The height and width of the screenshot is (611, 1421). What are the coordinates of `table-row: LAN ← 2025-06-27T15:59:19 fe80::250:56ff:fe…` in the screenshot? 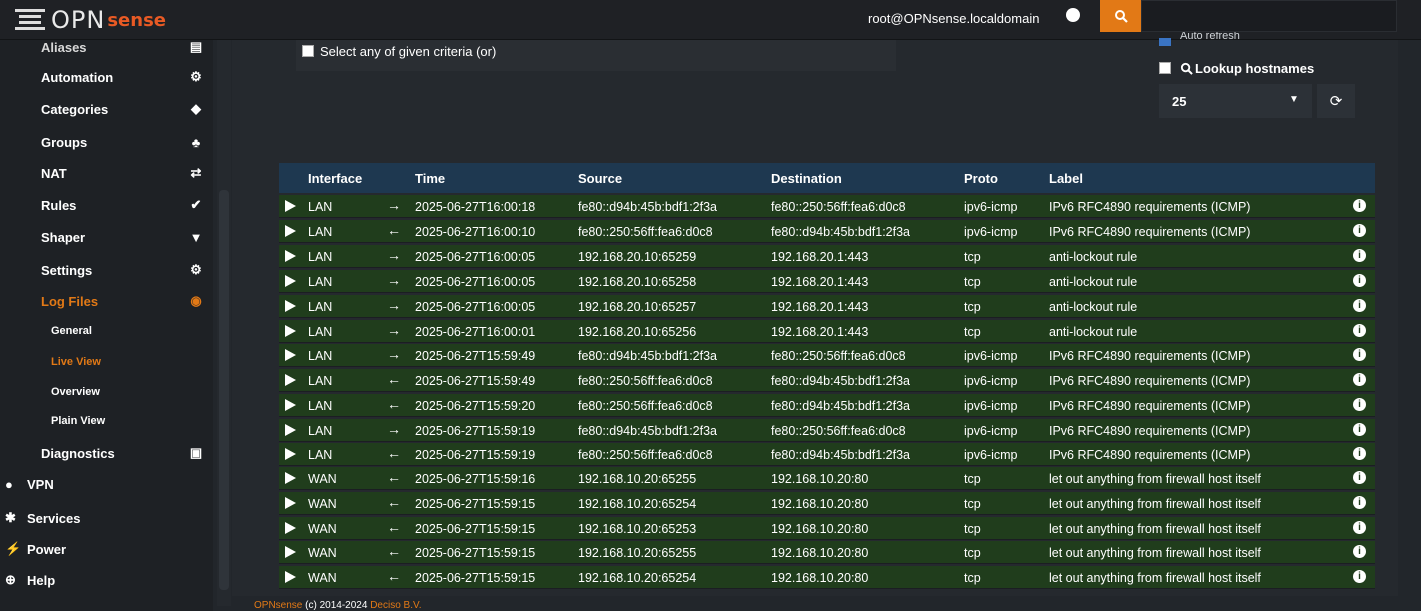 It's located at (827, 454).